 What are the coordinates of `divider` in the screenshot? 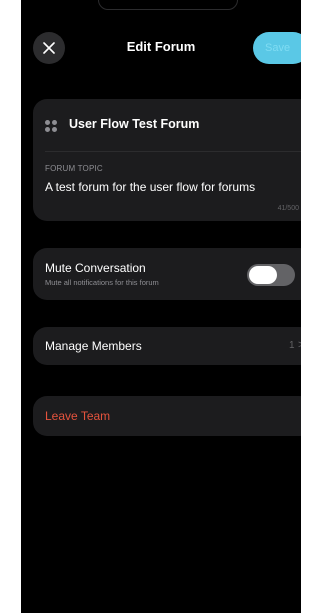 It's located at (173, 151).